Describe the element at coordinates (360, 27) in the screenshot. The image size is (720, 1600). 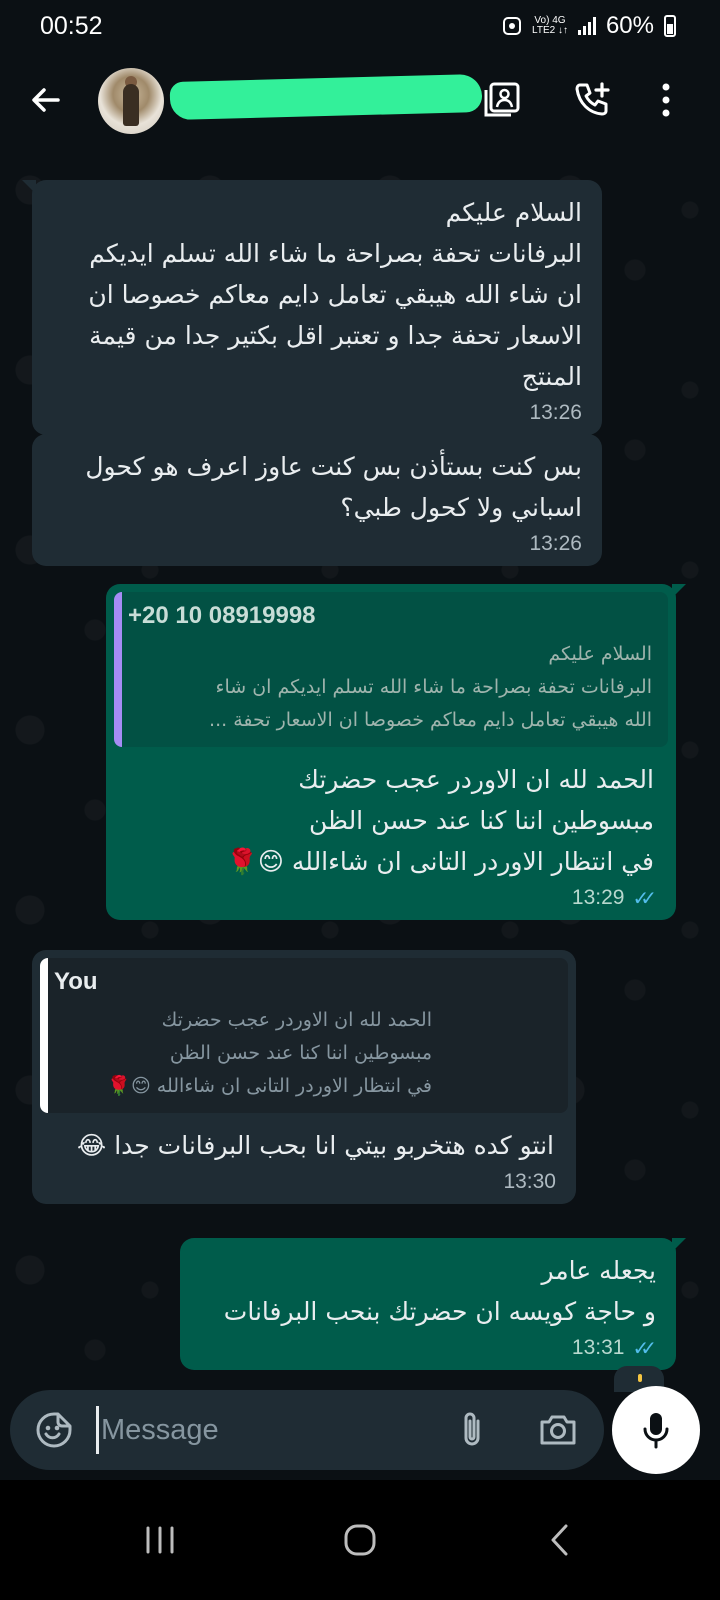
I see `status-bar: 00:52 Vo) 4G LTE2 ↓↑ 60%` at that location.